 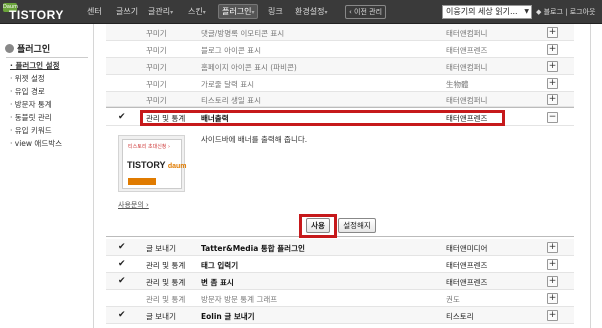 What do you see at coordinates (228, 84) in the screenshot?
I see `plugin-name: 가로줄 달력 표시` at bounding box center [228, 84].